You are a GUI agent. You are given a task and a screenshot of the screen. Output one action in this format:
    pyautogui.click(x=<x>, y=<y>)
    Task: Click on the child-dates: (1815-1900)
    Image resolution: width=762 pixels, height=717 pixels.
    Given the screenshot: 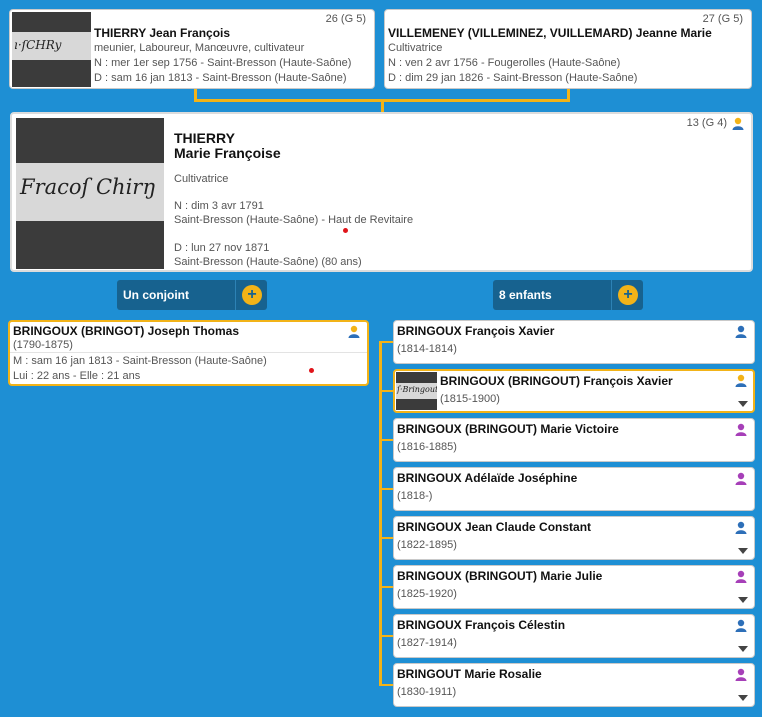 What is the action you would take?
    pyautogui.click(x=470, y=399)
    